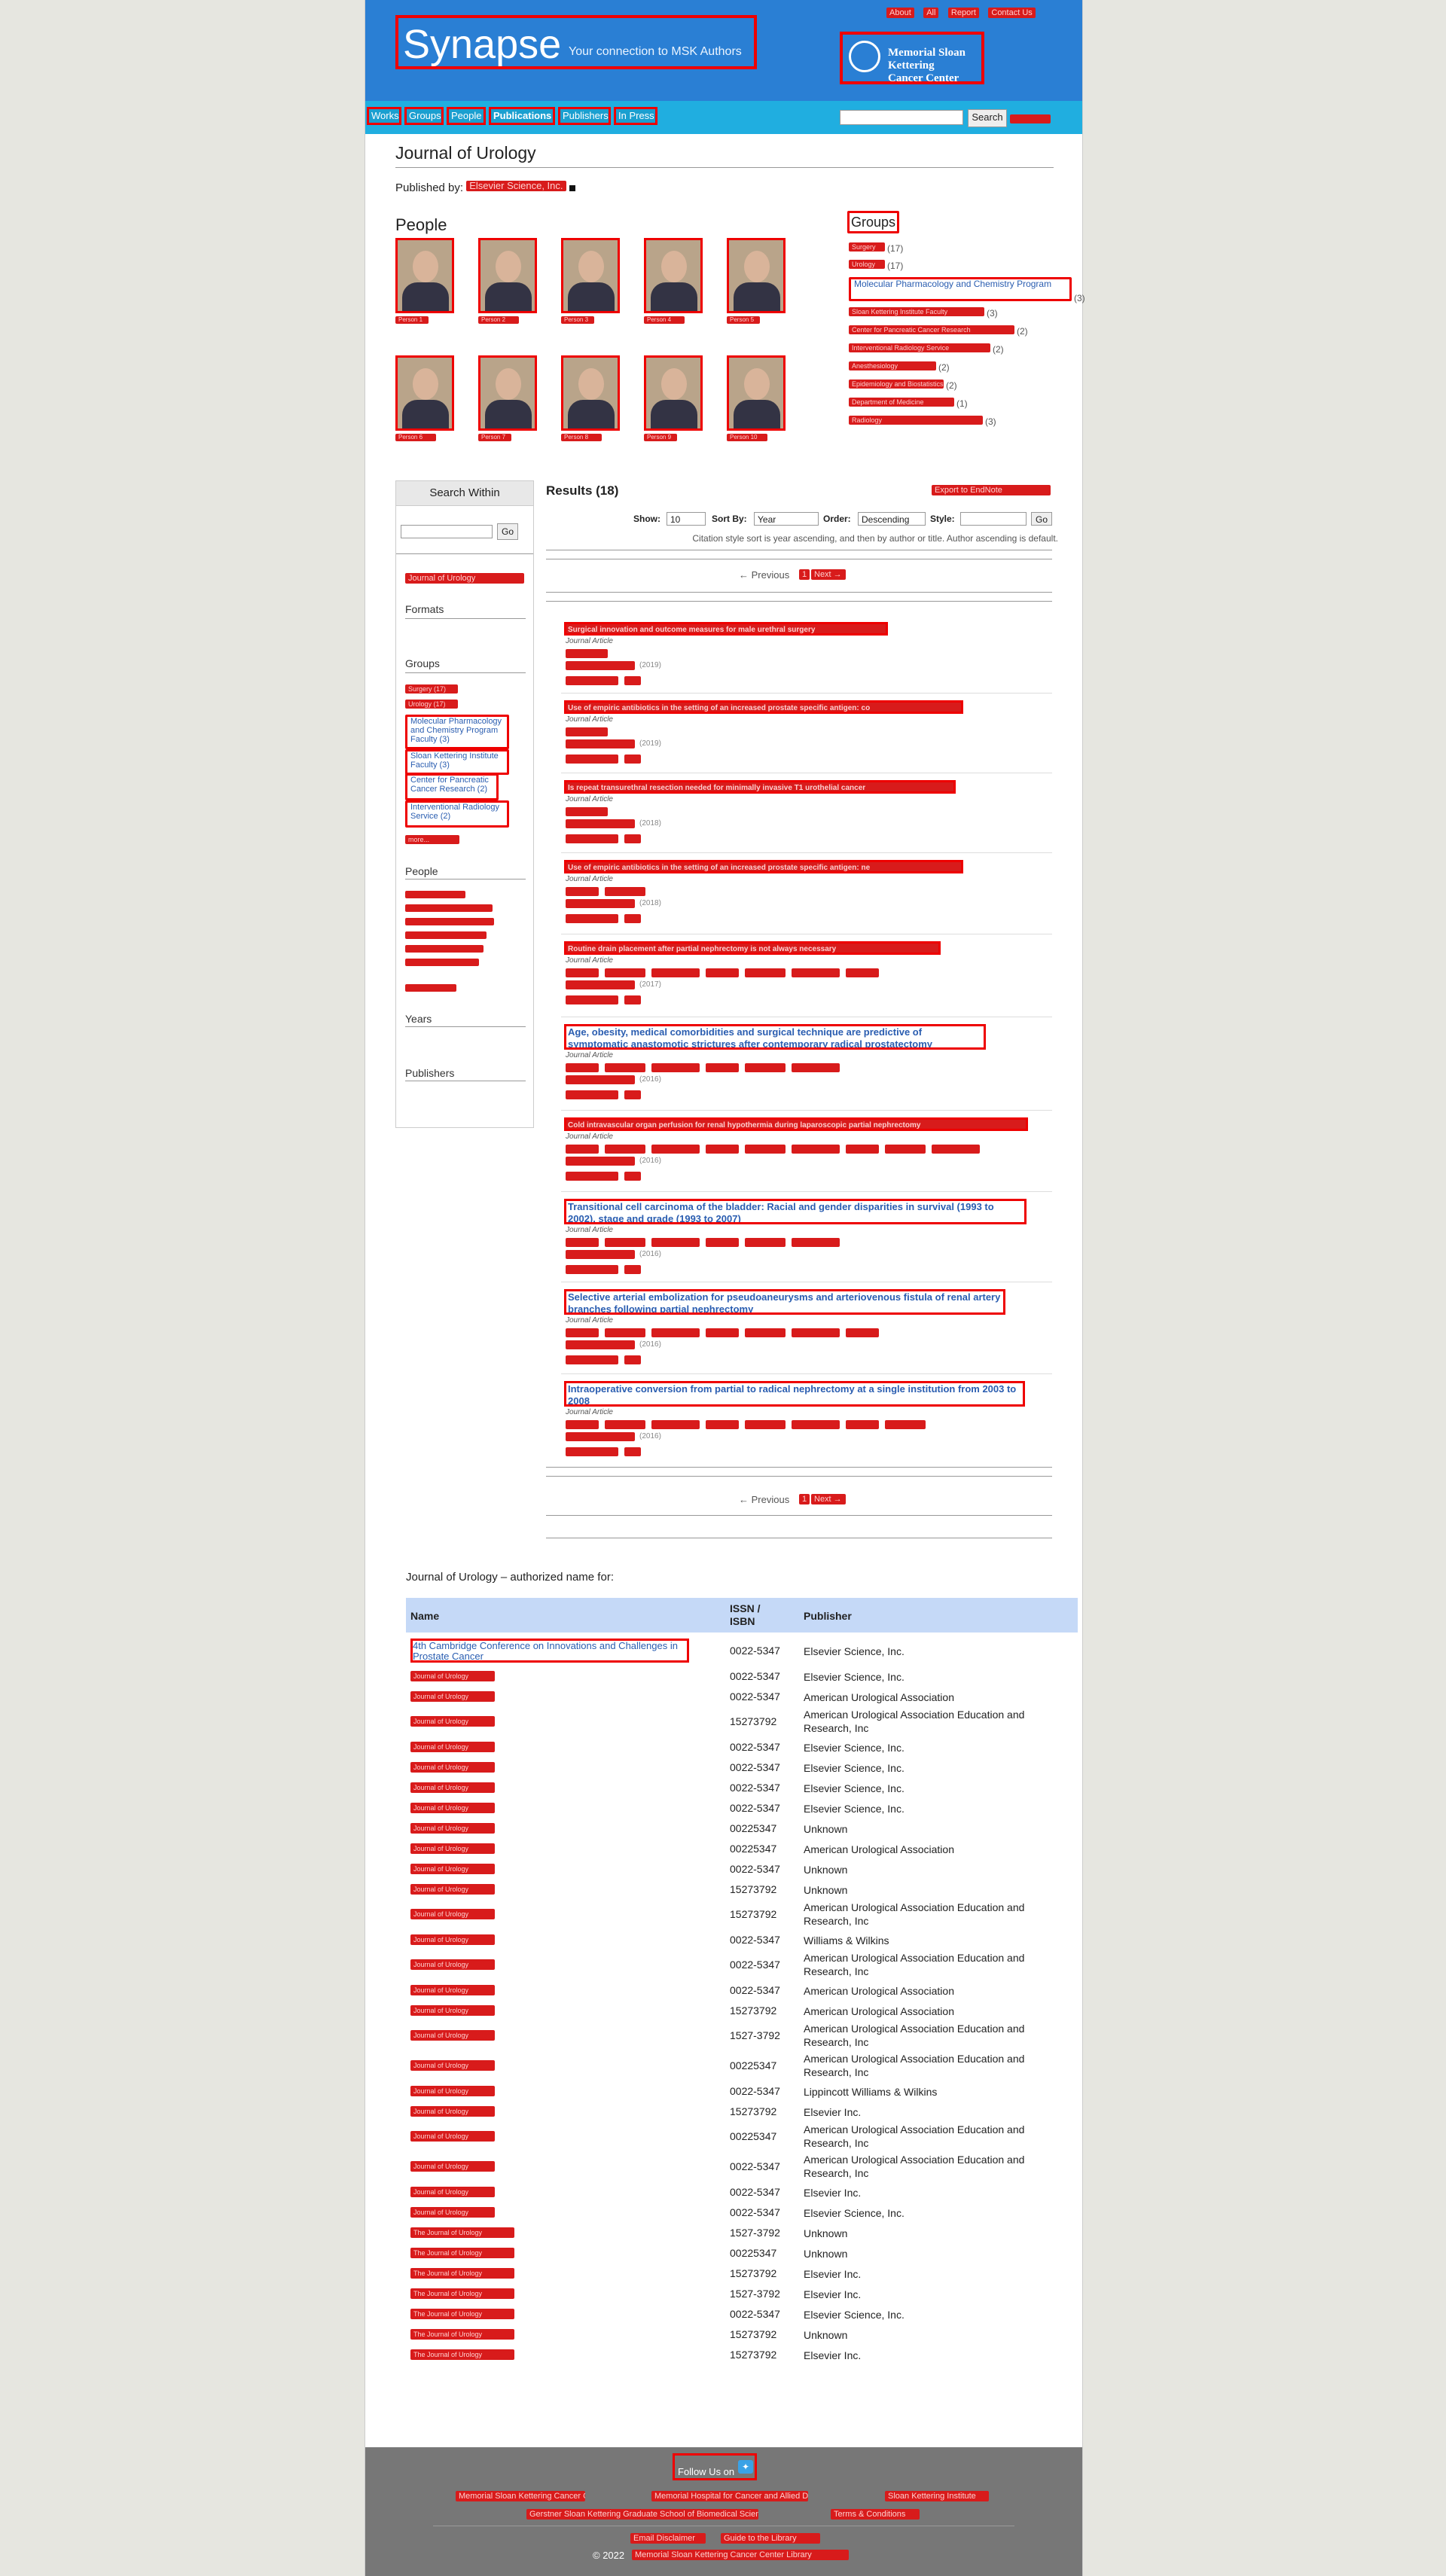 This screenshot has width=1446, height=2576. What do you see at coordinates (415, 437) in the screenshot?
I see `person-name: Person 6` at bounding box center [415, 437].